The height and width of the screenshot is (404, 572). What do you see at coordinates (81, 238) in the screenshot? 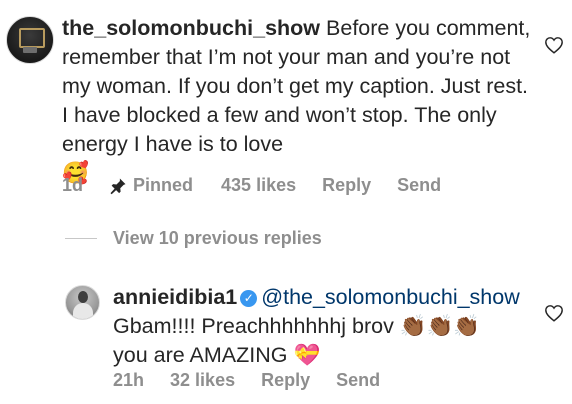
I see `replies-divider-line` at bounding box center [81, 238].